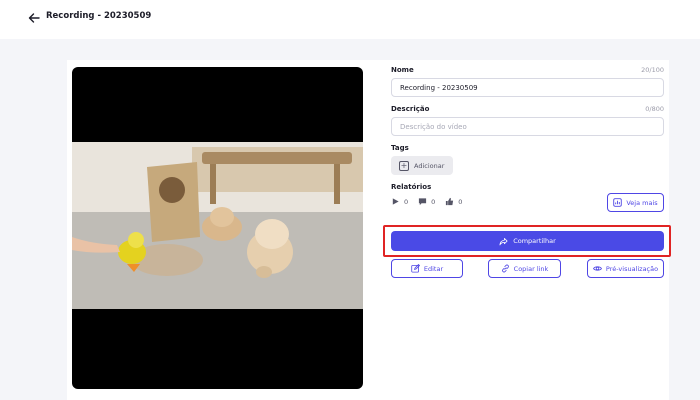  Describe the element at coordinates (99, 16) in the screenshot. I see `page-title: Recording - 20230509` at that location.